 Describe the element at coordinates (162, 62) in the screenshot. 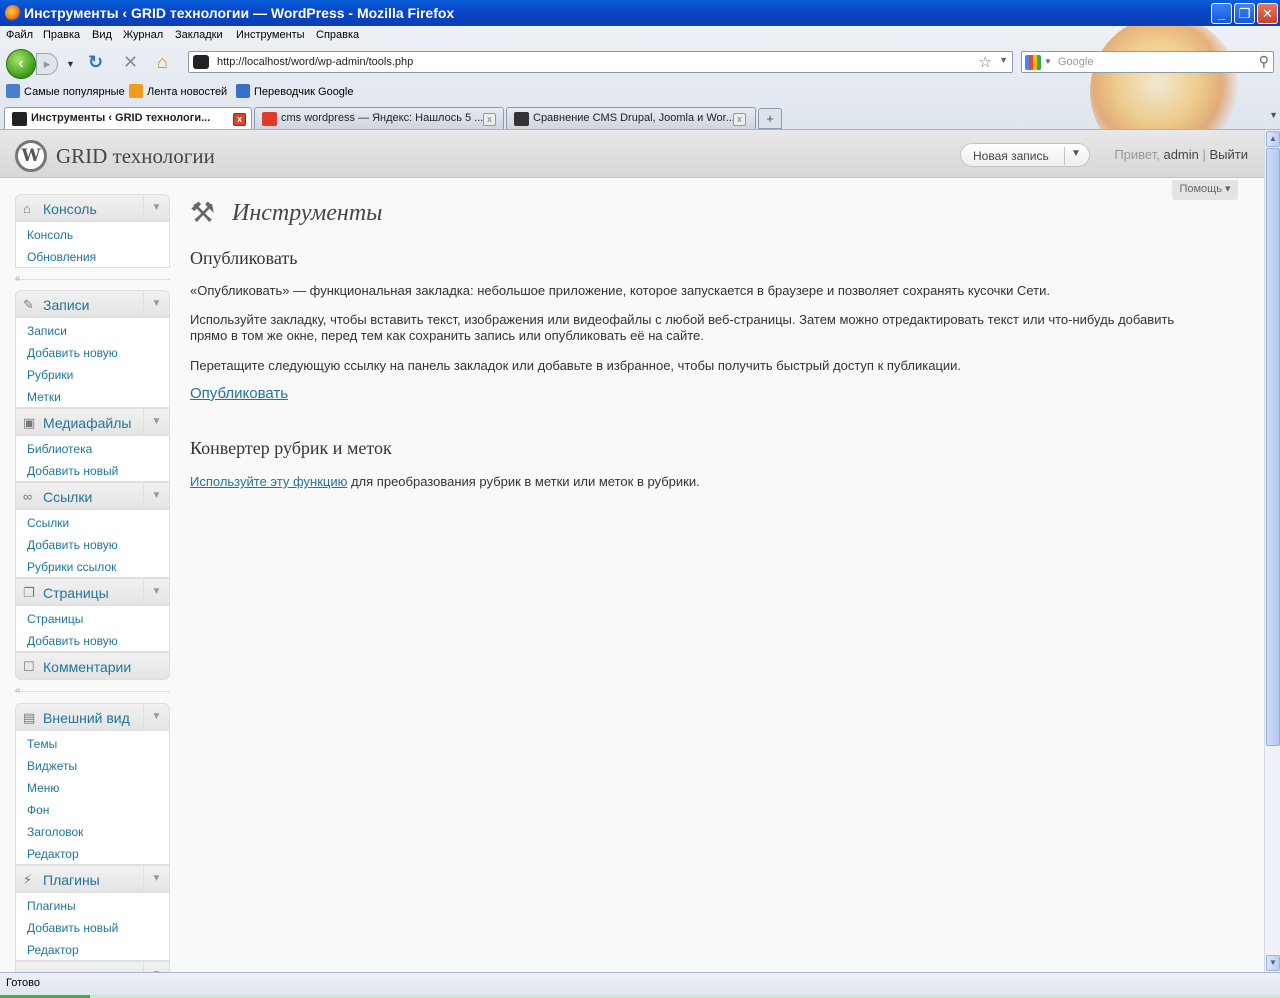

I see `home-icon: ⌂` at that location.